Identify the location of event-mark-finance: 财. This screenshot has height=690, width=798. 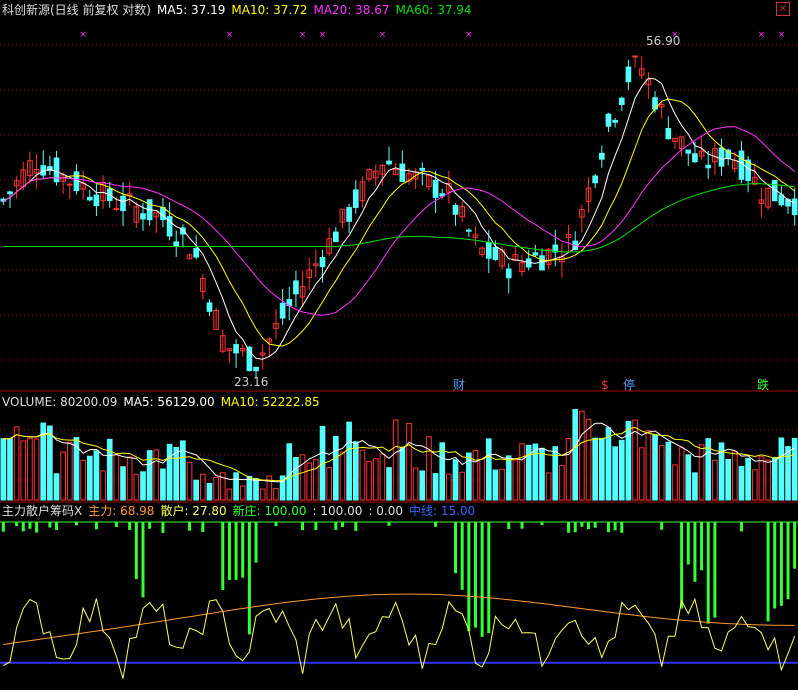
(459, 385).